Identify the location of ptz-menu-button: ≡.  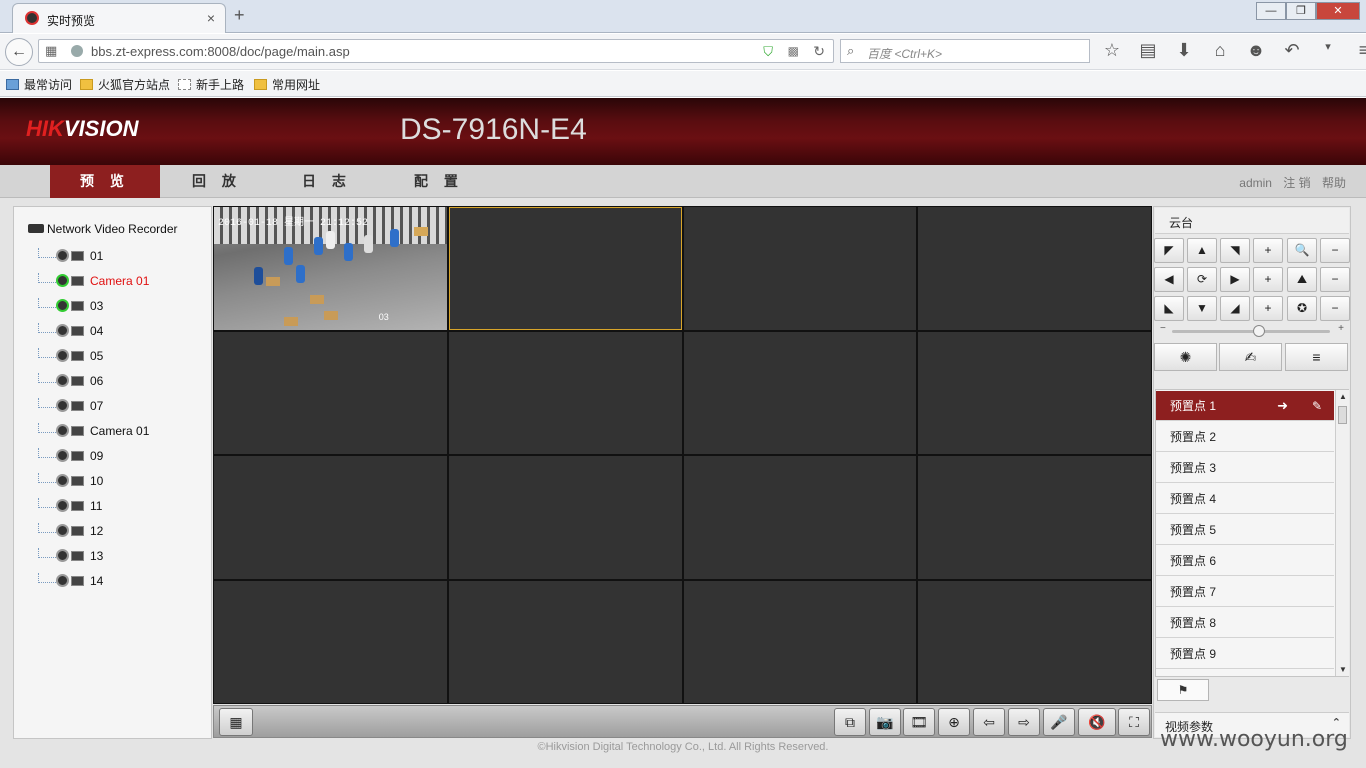
(1316, 357).